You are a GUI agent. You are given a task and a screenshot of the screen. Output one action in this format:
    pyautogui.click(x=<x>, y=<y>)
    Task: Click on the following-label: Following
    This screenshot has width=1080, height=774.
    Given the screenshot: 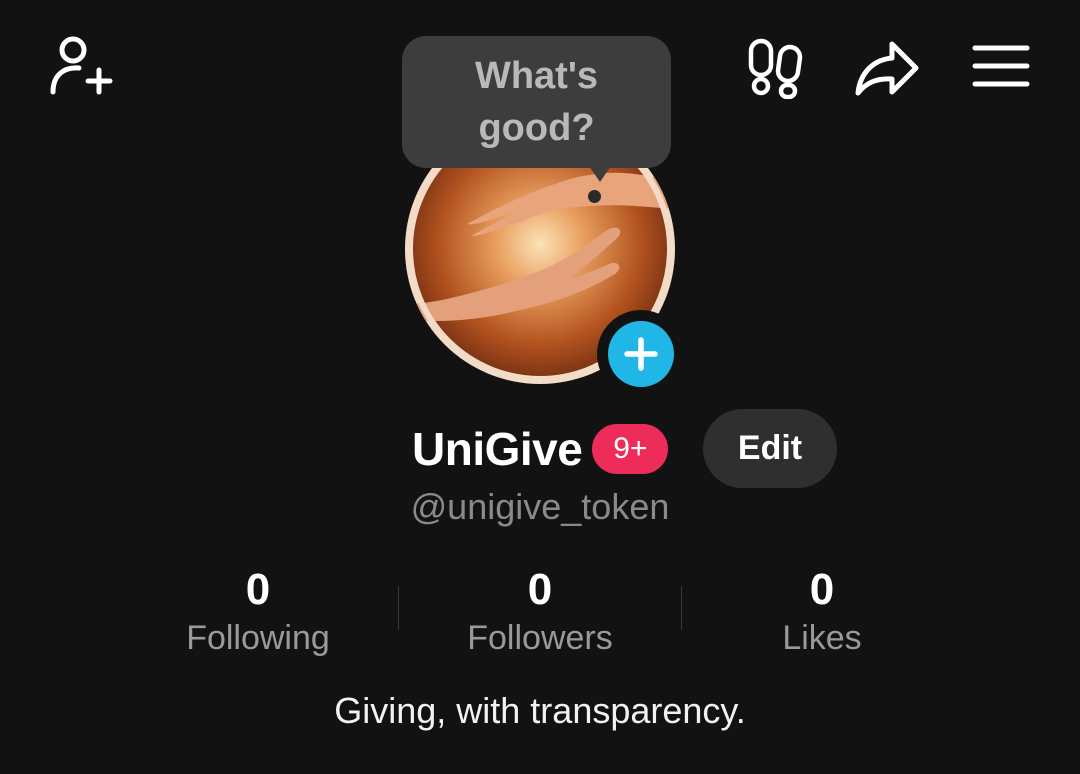 What is the action you would take?
    pyautogui.click(x=258, y=638)
    